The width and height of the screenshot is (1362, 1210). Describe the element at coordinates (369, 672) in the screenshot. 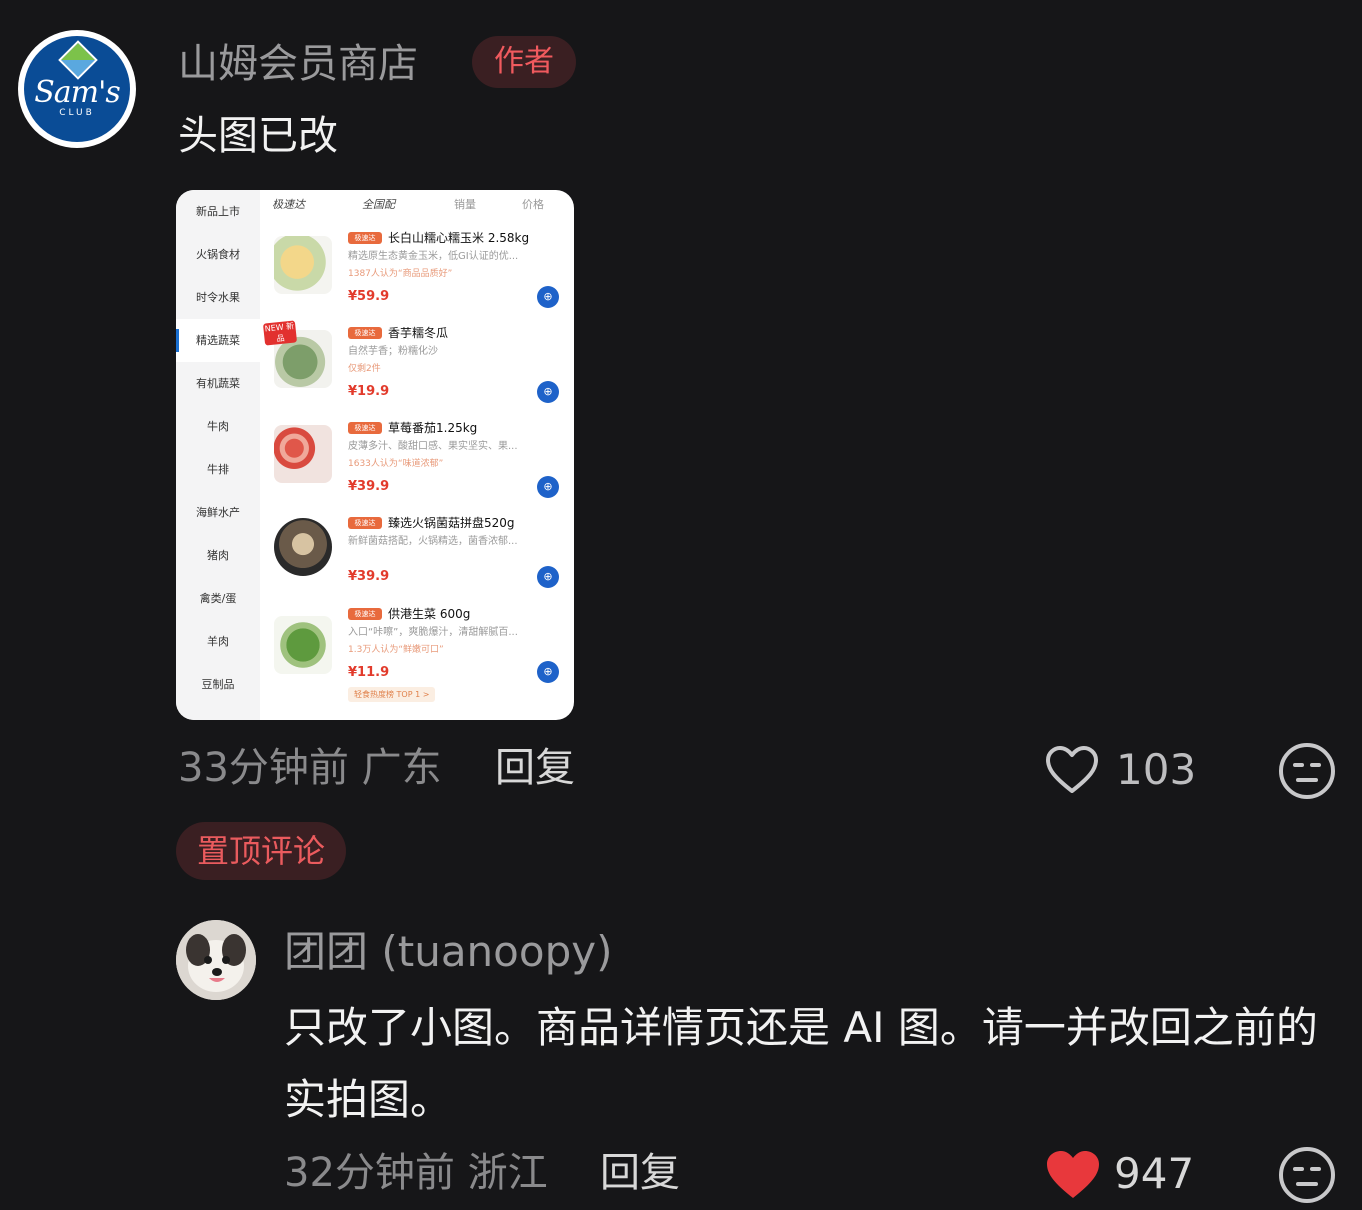

I see `product-price: ¥11.9` at that location.